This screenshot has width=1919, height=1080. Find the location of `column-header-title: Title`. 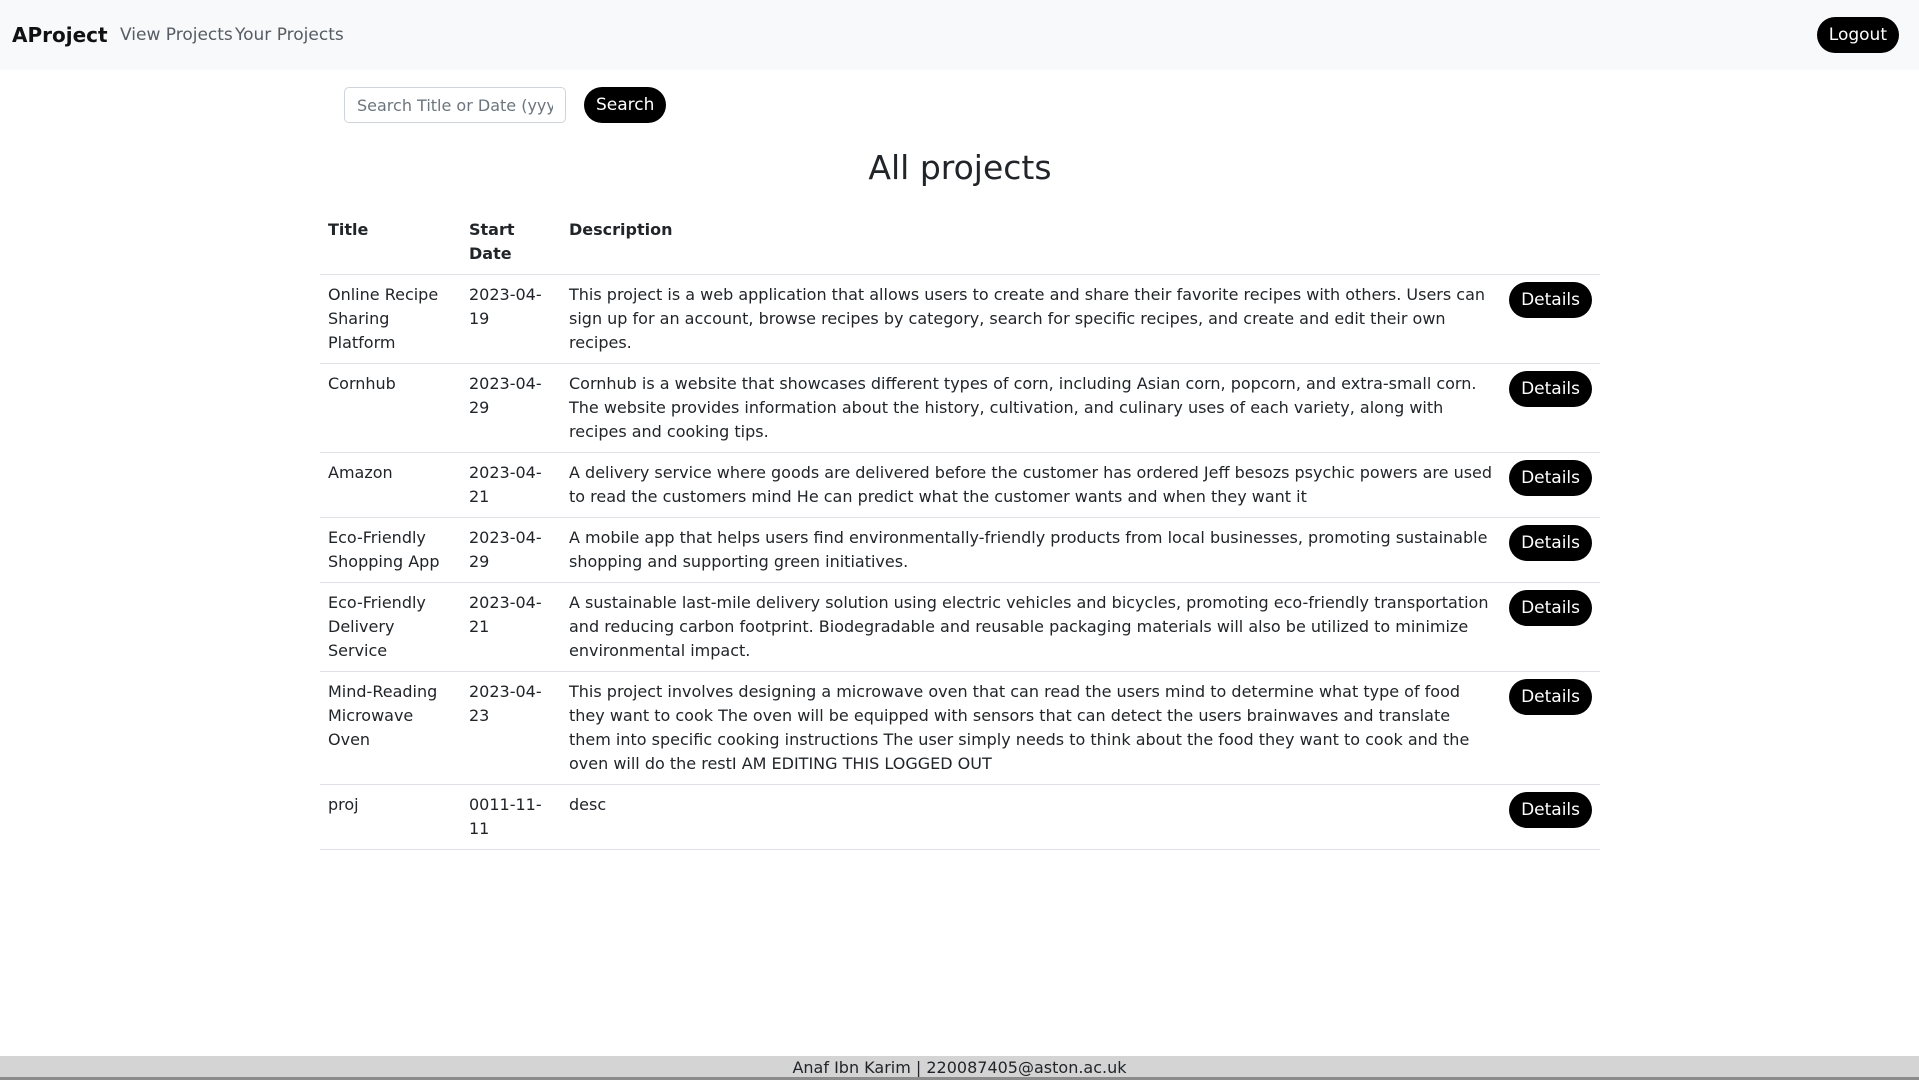

column-header-title: Title is located at coordinates (390, 242).